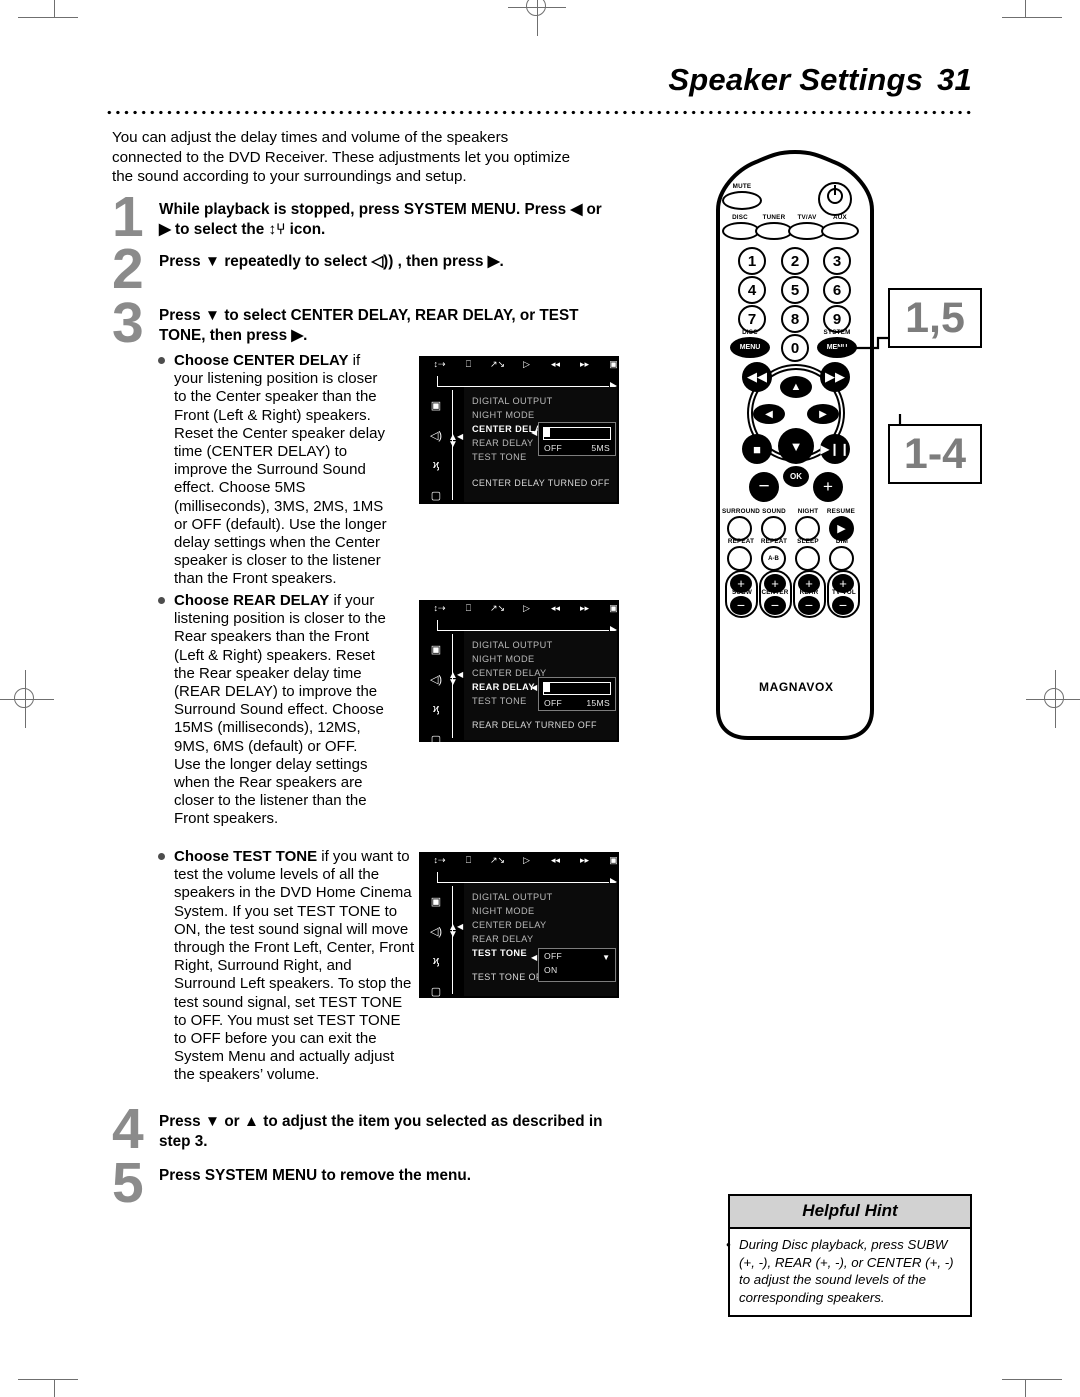  I want to click on crop-mark-top-left-h, so click(48, 17).